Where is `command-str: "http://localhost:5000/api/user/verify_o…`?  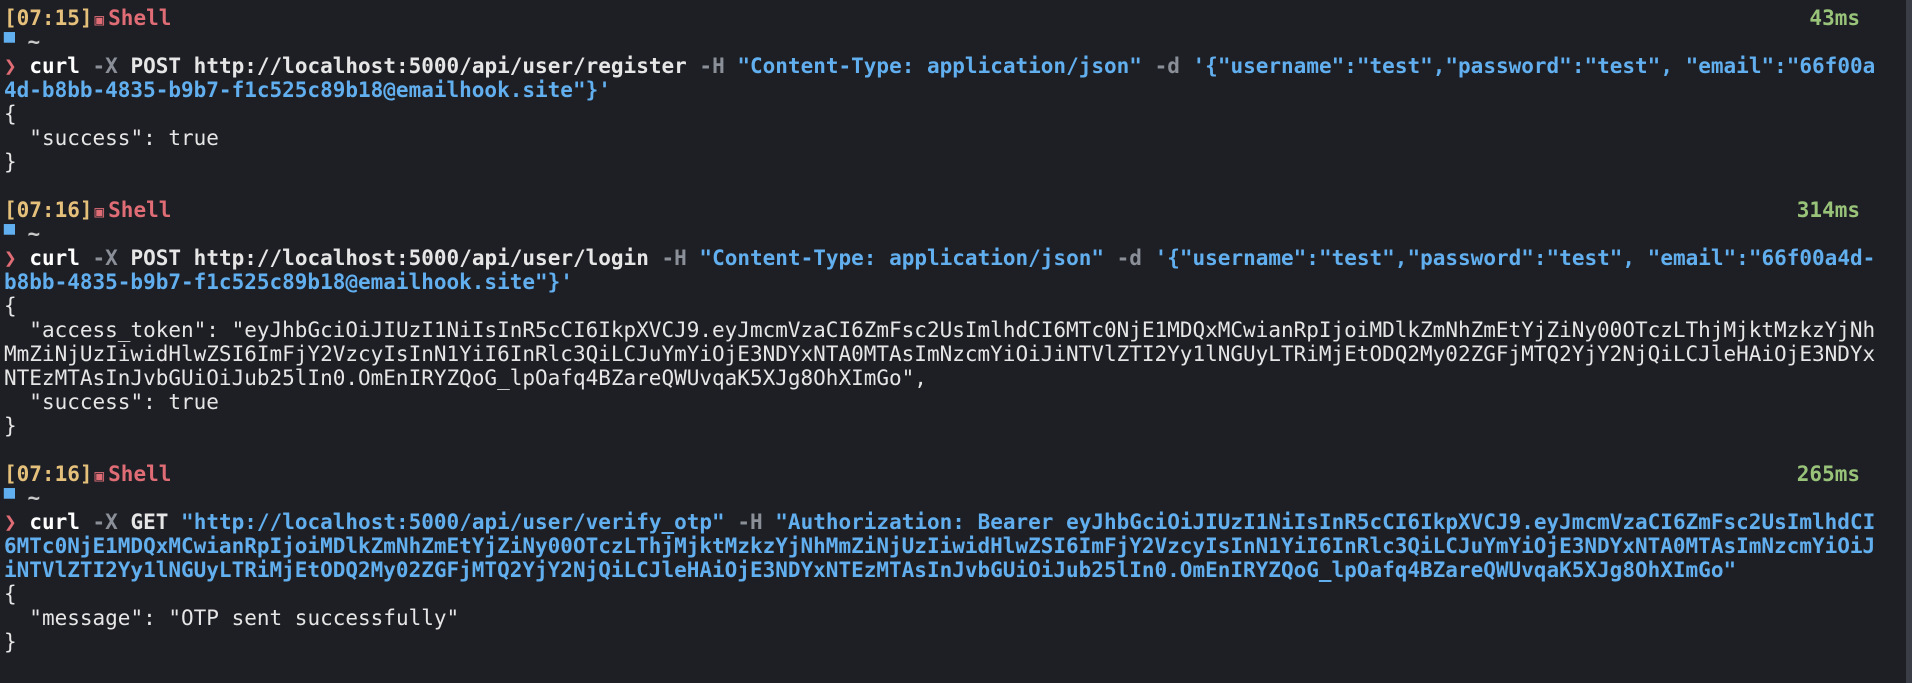 command-str: "http://localhost:5000/api/user/verify_o… is located at coordinates (459, 522).